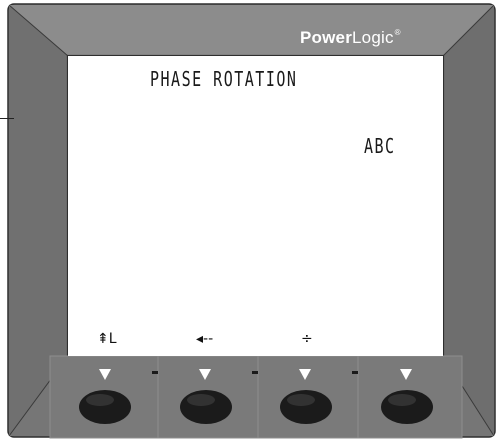  I want to click on powerlogic-logo: PowerLogic®, so click(350, 38).